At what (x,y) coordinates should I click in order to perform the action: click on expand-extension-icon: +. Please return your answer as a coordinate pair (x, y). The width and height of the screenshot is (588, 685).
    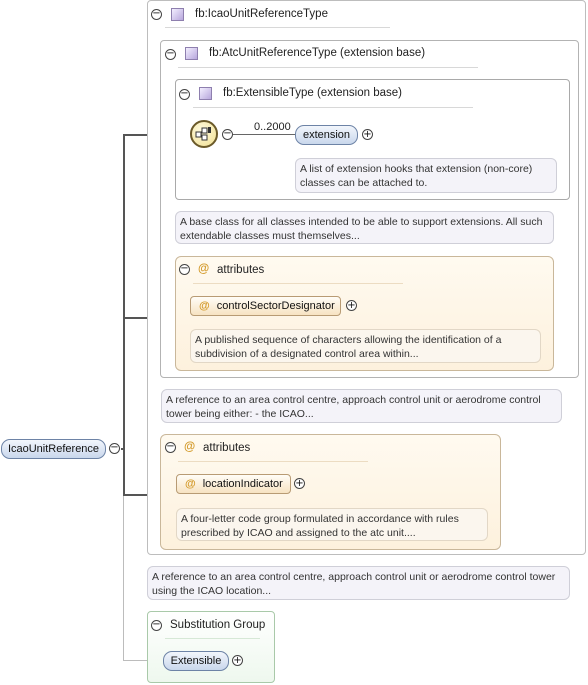
    Looking at the image, I should click on (367, 134).